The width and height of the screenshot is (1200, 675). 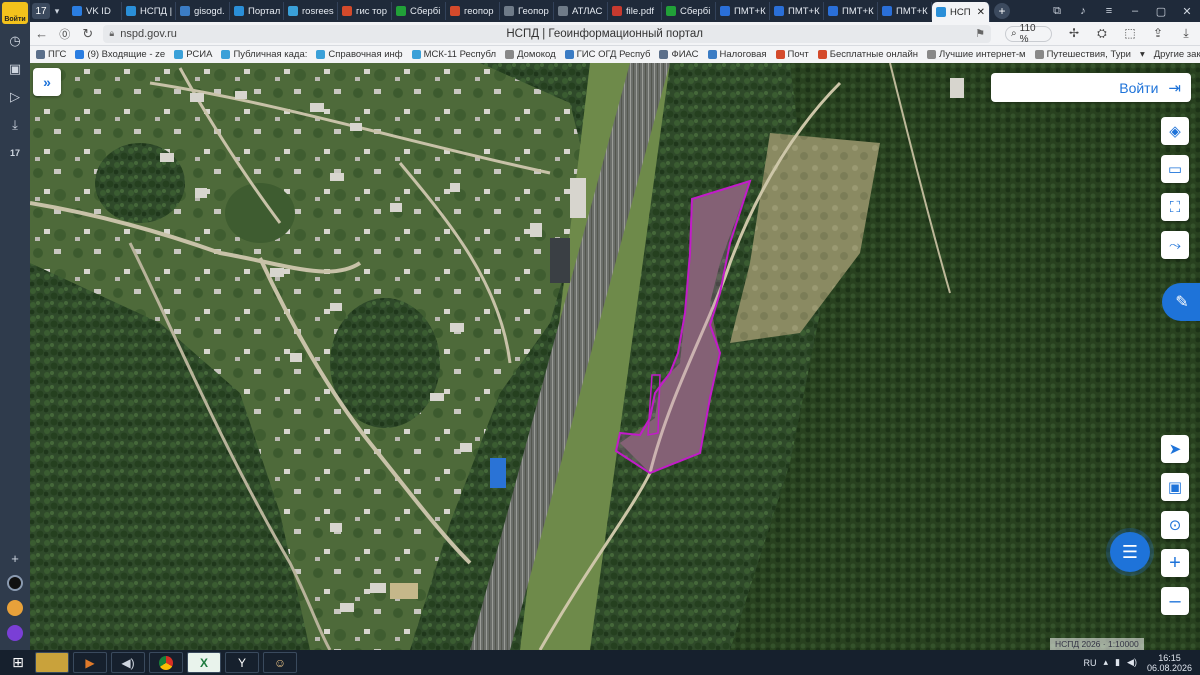 What do you see at coordinates (1102, 33) in the screenshot?
I see `translate-icon: ⛭` at bounding box center [1102, 33].